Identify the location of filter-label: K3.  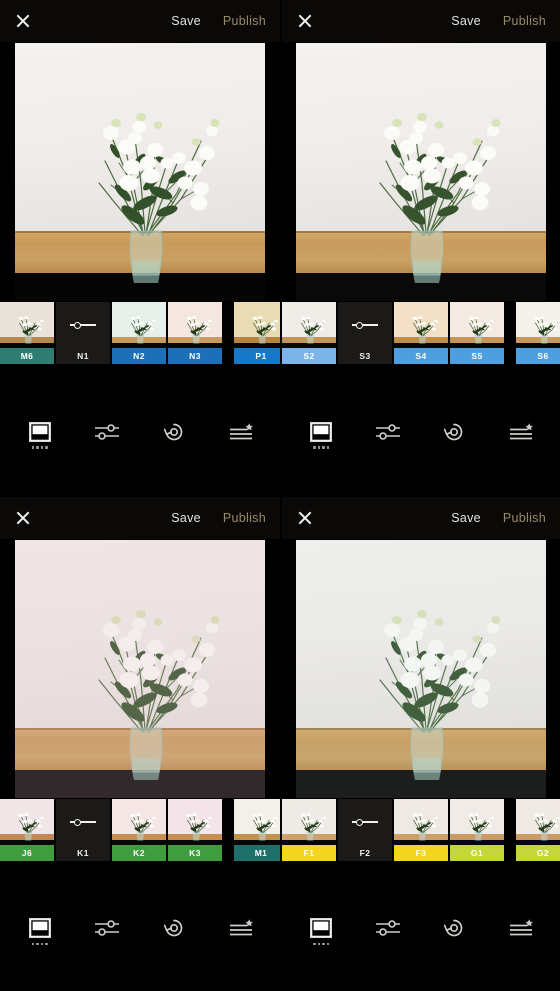
(195, 853).